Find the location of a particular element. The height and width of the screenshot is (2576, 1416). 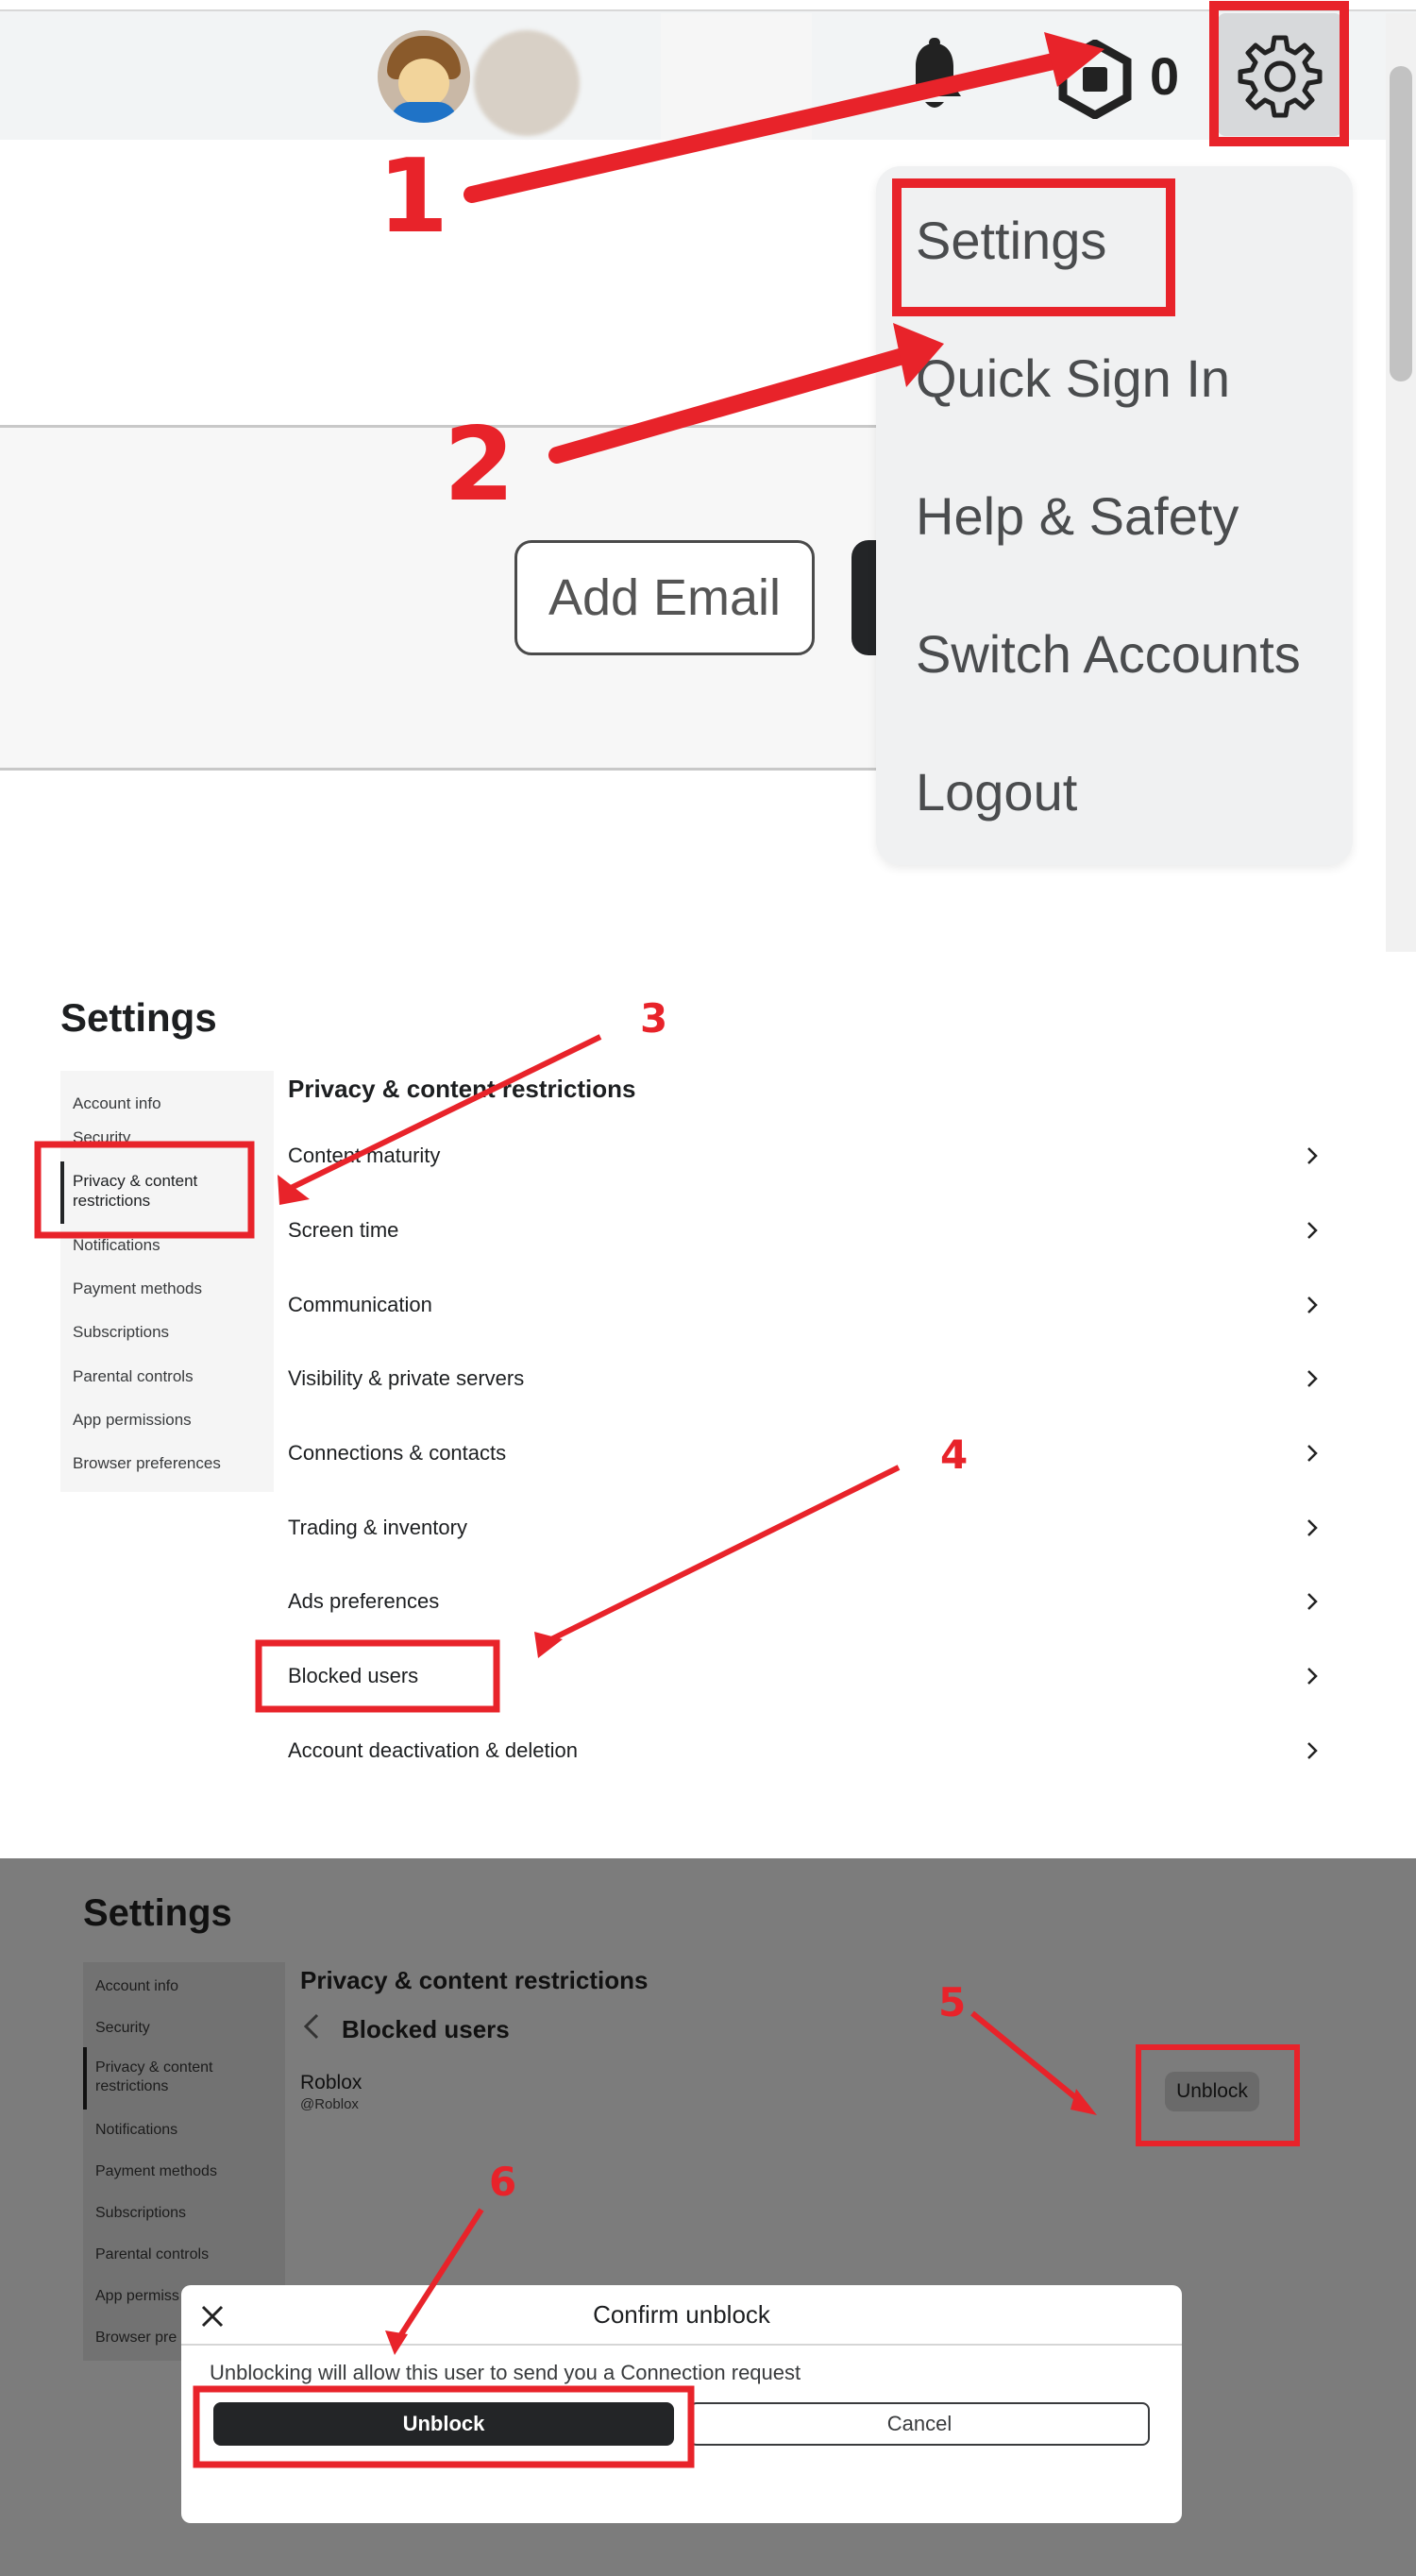

settings-gear-button is located at coordinates (1280, 74).